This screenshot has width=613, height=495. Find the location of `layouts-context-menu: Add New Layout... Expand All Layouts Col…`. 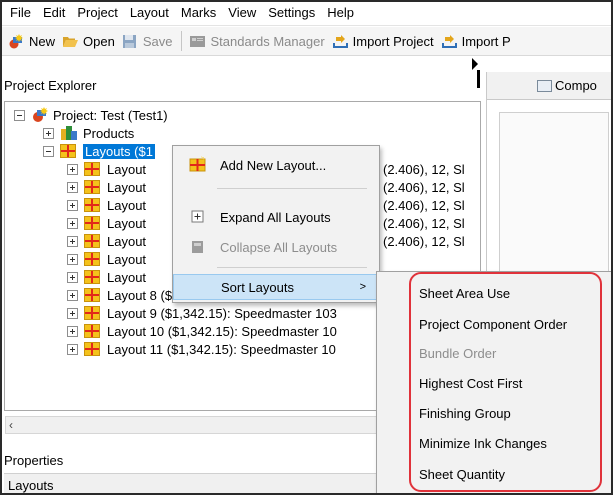

layouts-context-menu: Add New Layout... Expand All Layouts Col… is located at coordinates (276, 224).